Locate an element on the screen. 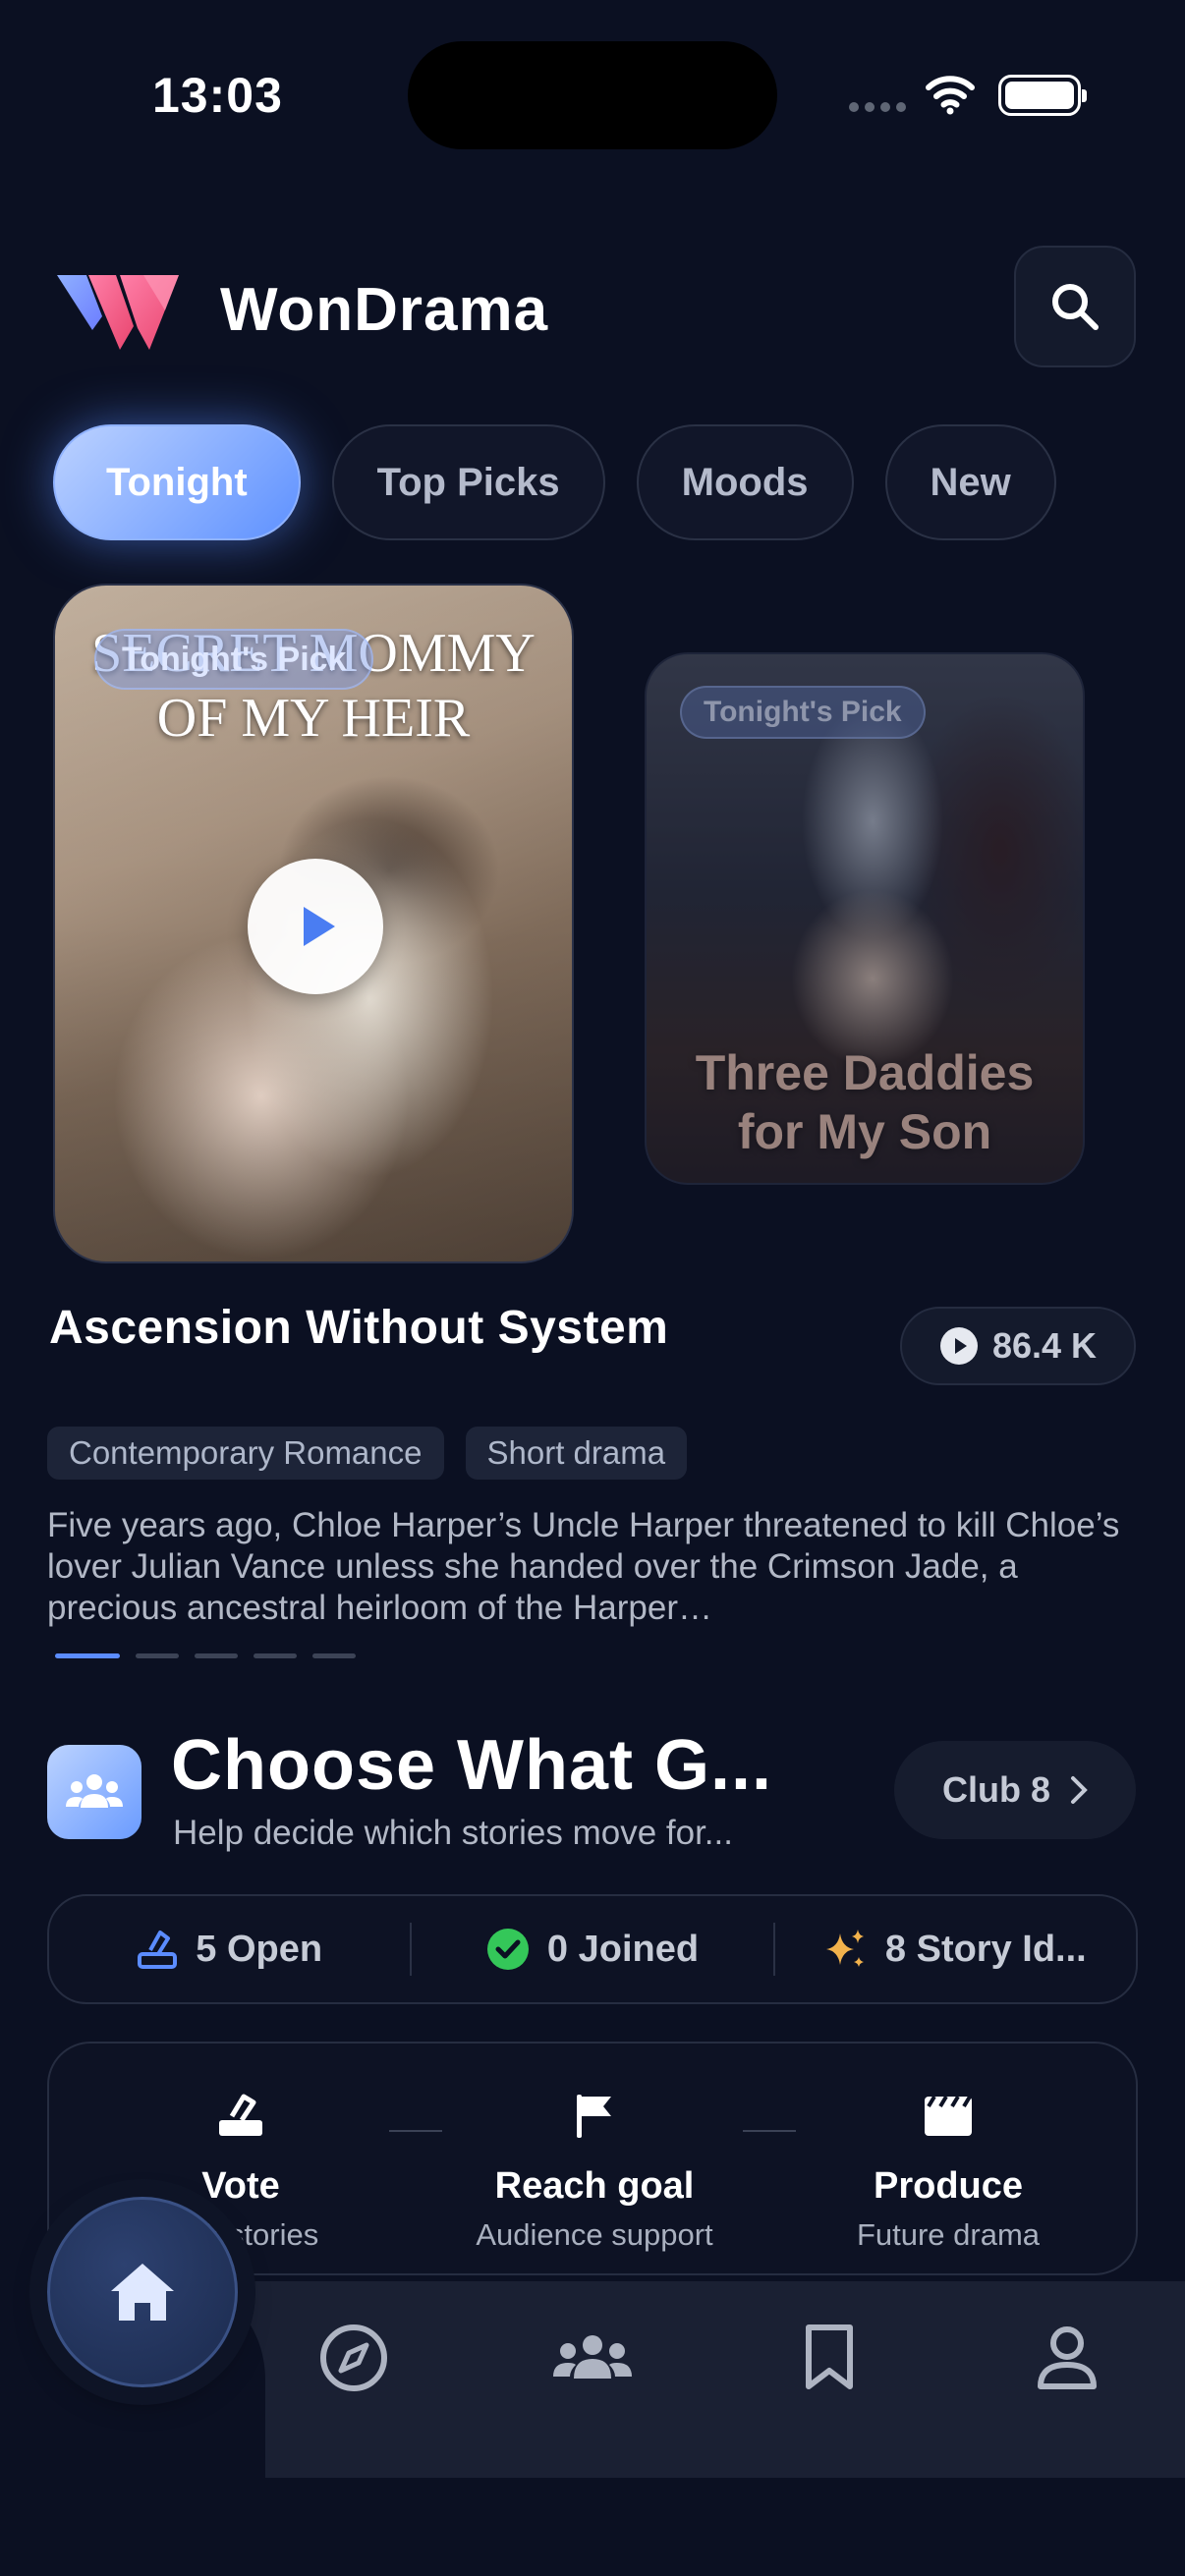 The width and height of the screenshot is (1185, 2576). poster-title-line: for My Son is located at coordinates (865, 1131).